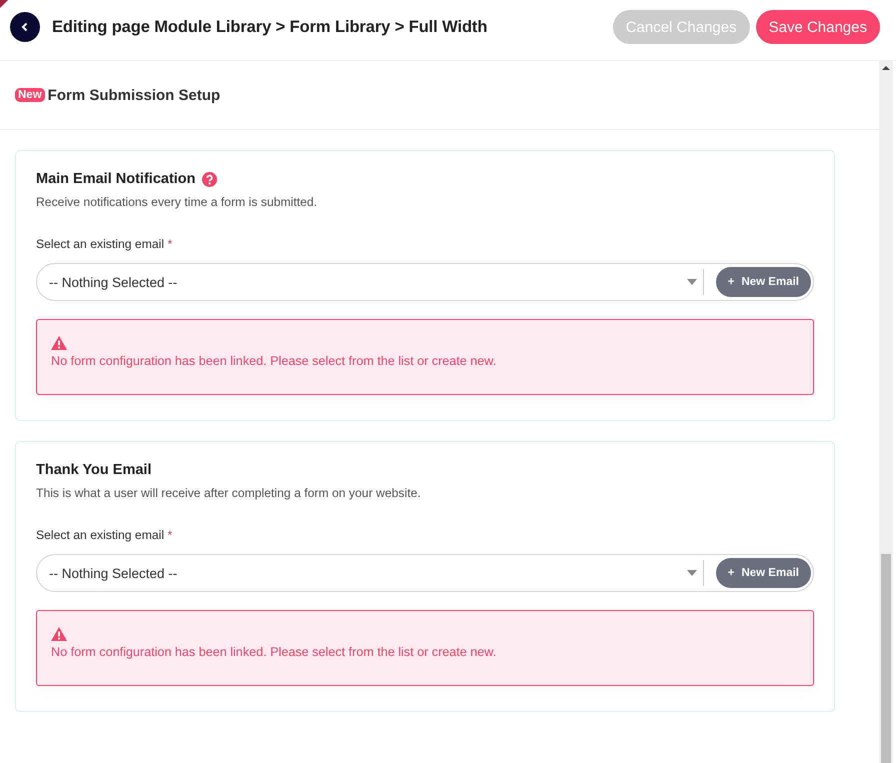 This screenshot has width=896, height=763. What do you see at coordinates (229, 493) in the screenshot?
I see `card-description: This is what a user will receive after completing a form on your website.` at bounding box center [229, 493].